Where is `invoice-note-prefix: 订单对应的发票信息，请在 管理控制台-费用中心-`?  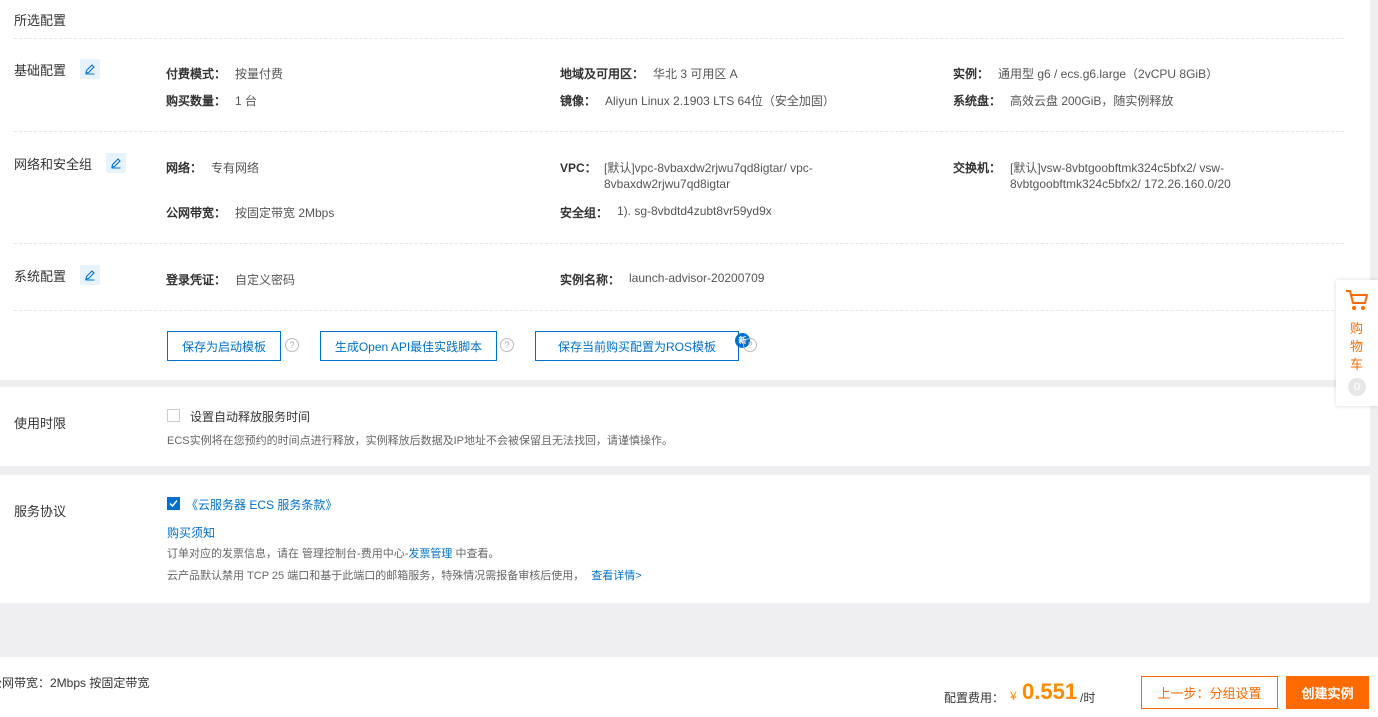 invoice-note-prefix: 订单对应的发票信息，请在 管理控制台-费用中心- is located at coordinates (288, 554).